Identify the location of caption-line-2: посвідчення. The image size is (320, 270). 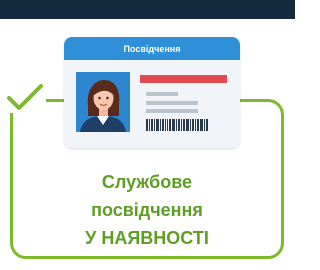
(147, 210).